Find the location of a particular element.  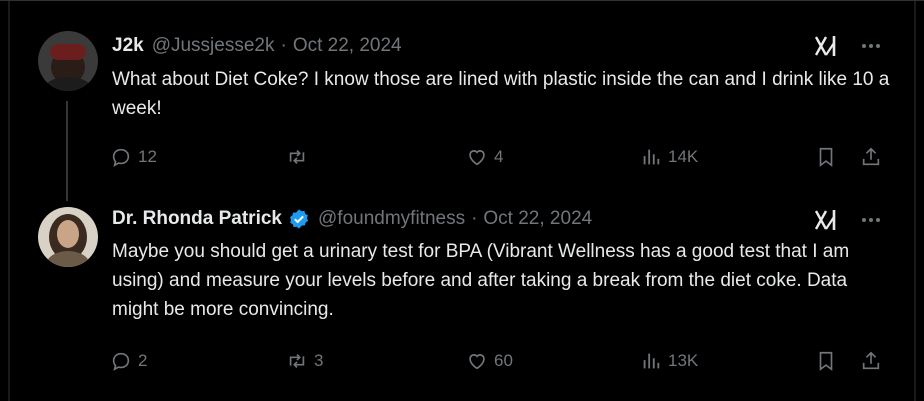

author-handle: @foundmyfitness is located at coordinates (391, 219).